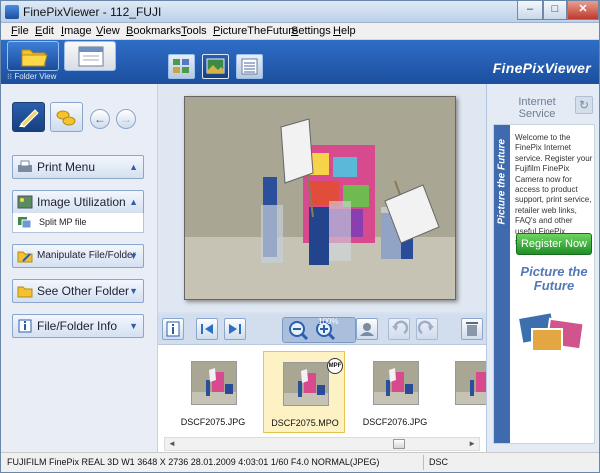 This screenshot has width=600, height=473. What do you see at coordinates (172, 444) in the screenshot?
I see `scroll-left-icon: ◄` at bounding box center [172, 444].